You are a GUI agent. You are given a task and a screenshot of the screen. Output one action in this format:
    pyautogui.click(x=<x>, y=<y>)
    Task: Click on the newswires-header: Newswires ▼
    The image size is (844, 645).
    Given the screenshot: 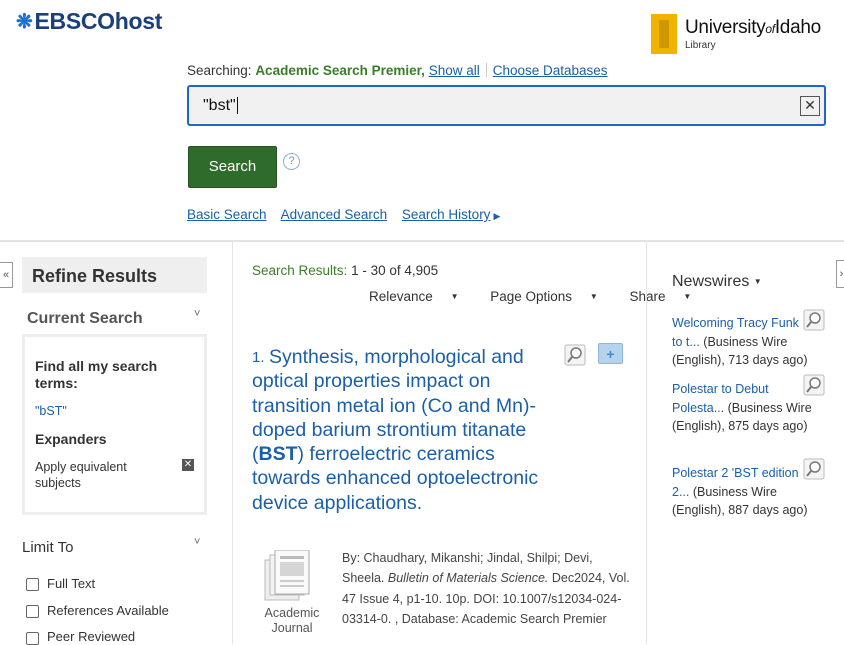 What is the action you would take?
    pyautogui.click(x=717, y=282)
    